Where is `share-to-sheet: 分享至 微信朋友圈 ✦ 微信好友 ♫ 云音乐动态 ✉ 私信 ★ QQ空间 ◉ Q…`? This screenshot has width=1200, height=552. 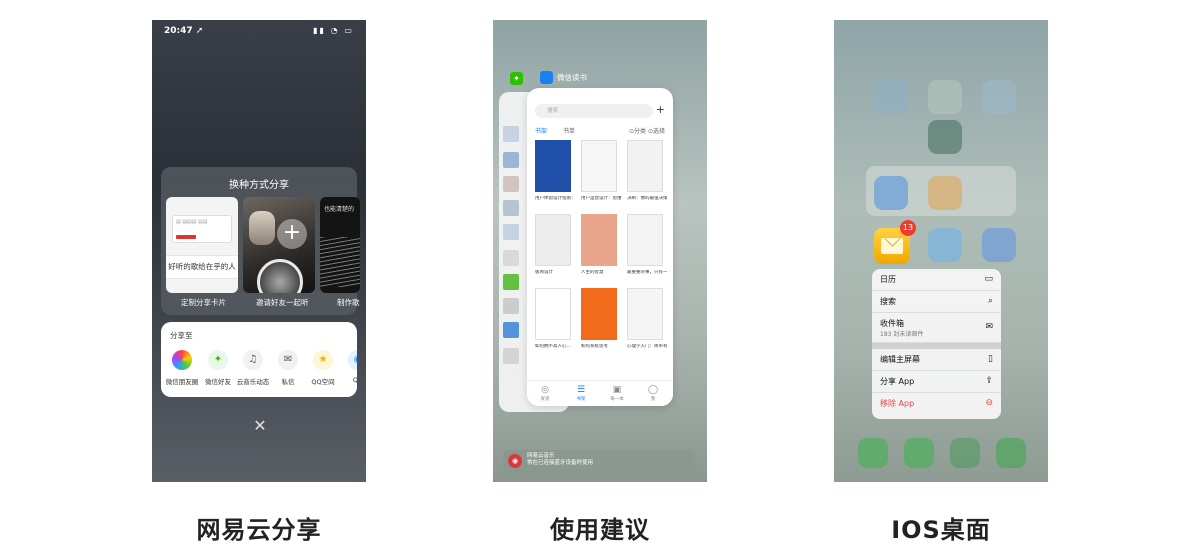 share-to-sheet: 分享至 微信朋友圈 ✦ 微信好友 ♫ 云音乐动态 ✉ 私信 ★ QQ空间 ◉ Q… is located at coordinates (259, 359).